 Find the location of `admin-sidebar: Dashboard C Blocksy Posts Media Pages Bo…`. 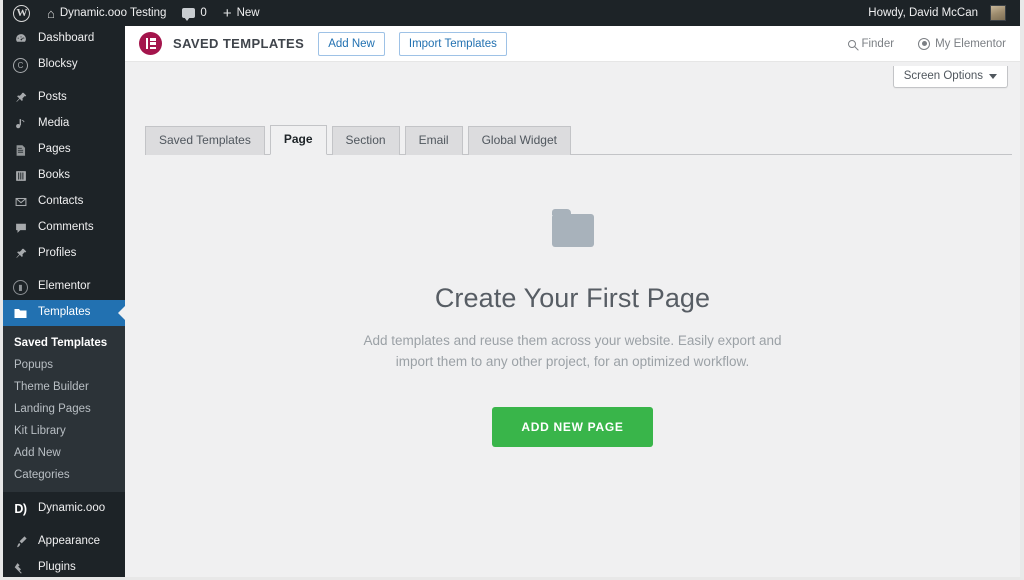

admin-sidebar: Dashboard C Blocksy Posts Media Pages Bo… is located at coordinates (64, 301).